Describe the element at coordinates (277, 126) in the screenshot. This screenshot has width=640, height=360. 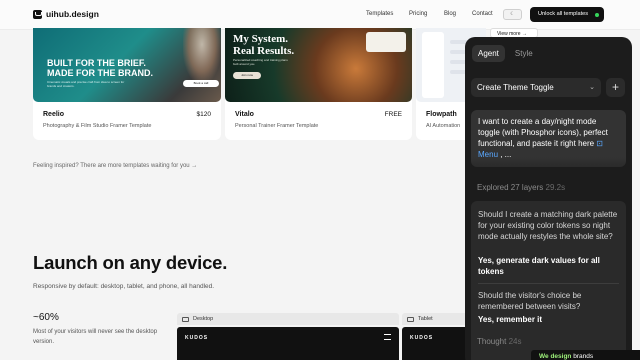
I see `template-subtitle: Personal Trainer Framer Template` at that location.